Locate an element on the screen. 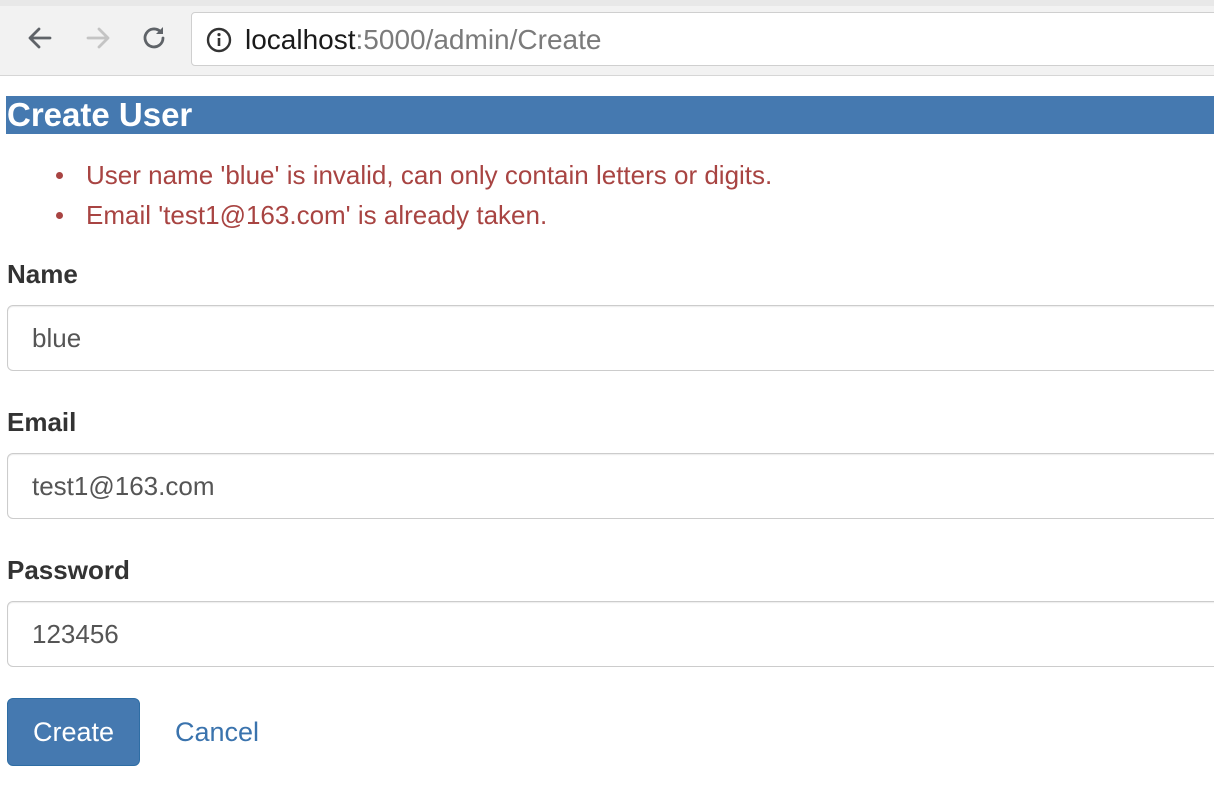  reload-icon is located at coordinates (154, 38).